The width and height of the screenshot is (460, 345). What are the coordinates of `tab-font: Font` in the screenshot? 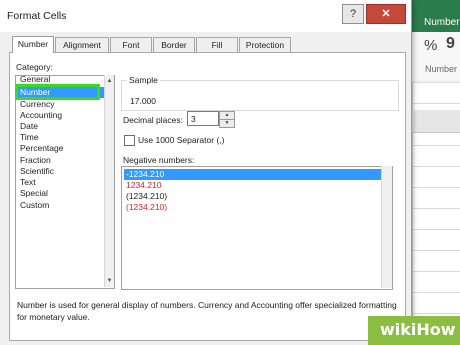 It's located at (131, 44).